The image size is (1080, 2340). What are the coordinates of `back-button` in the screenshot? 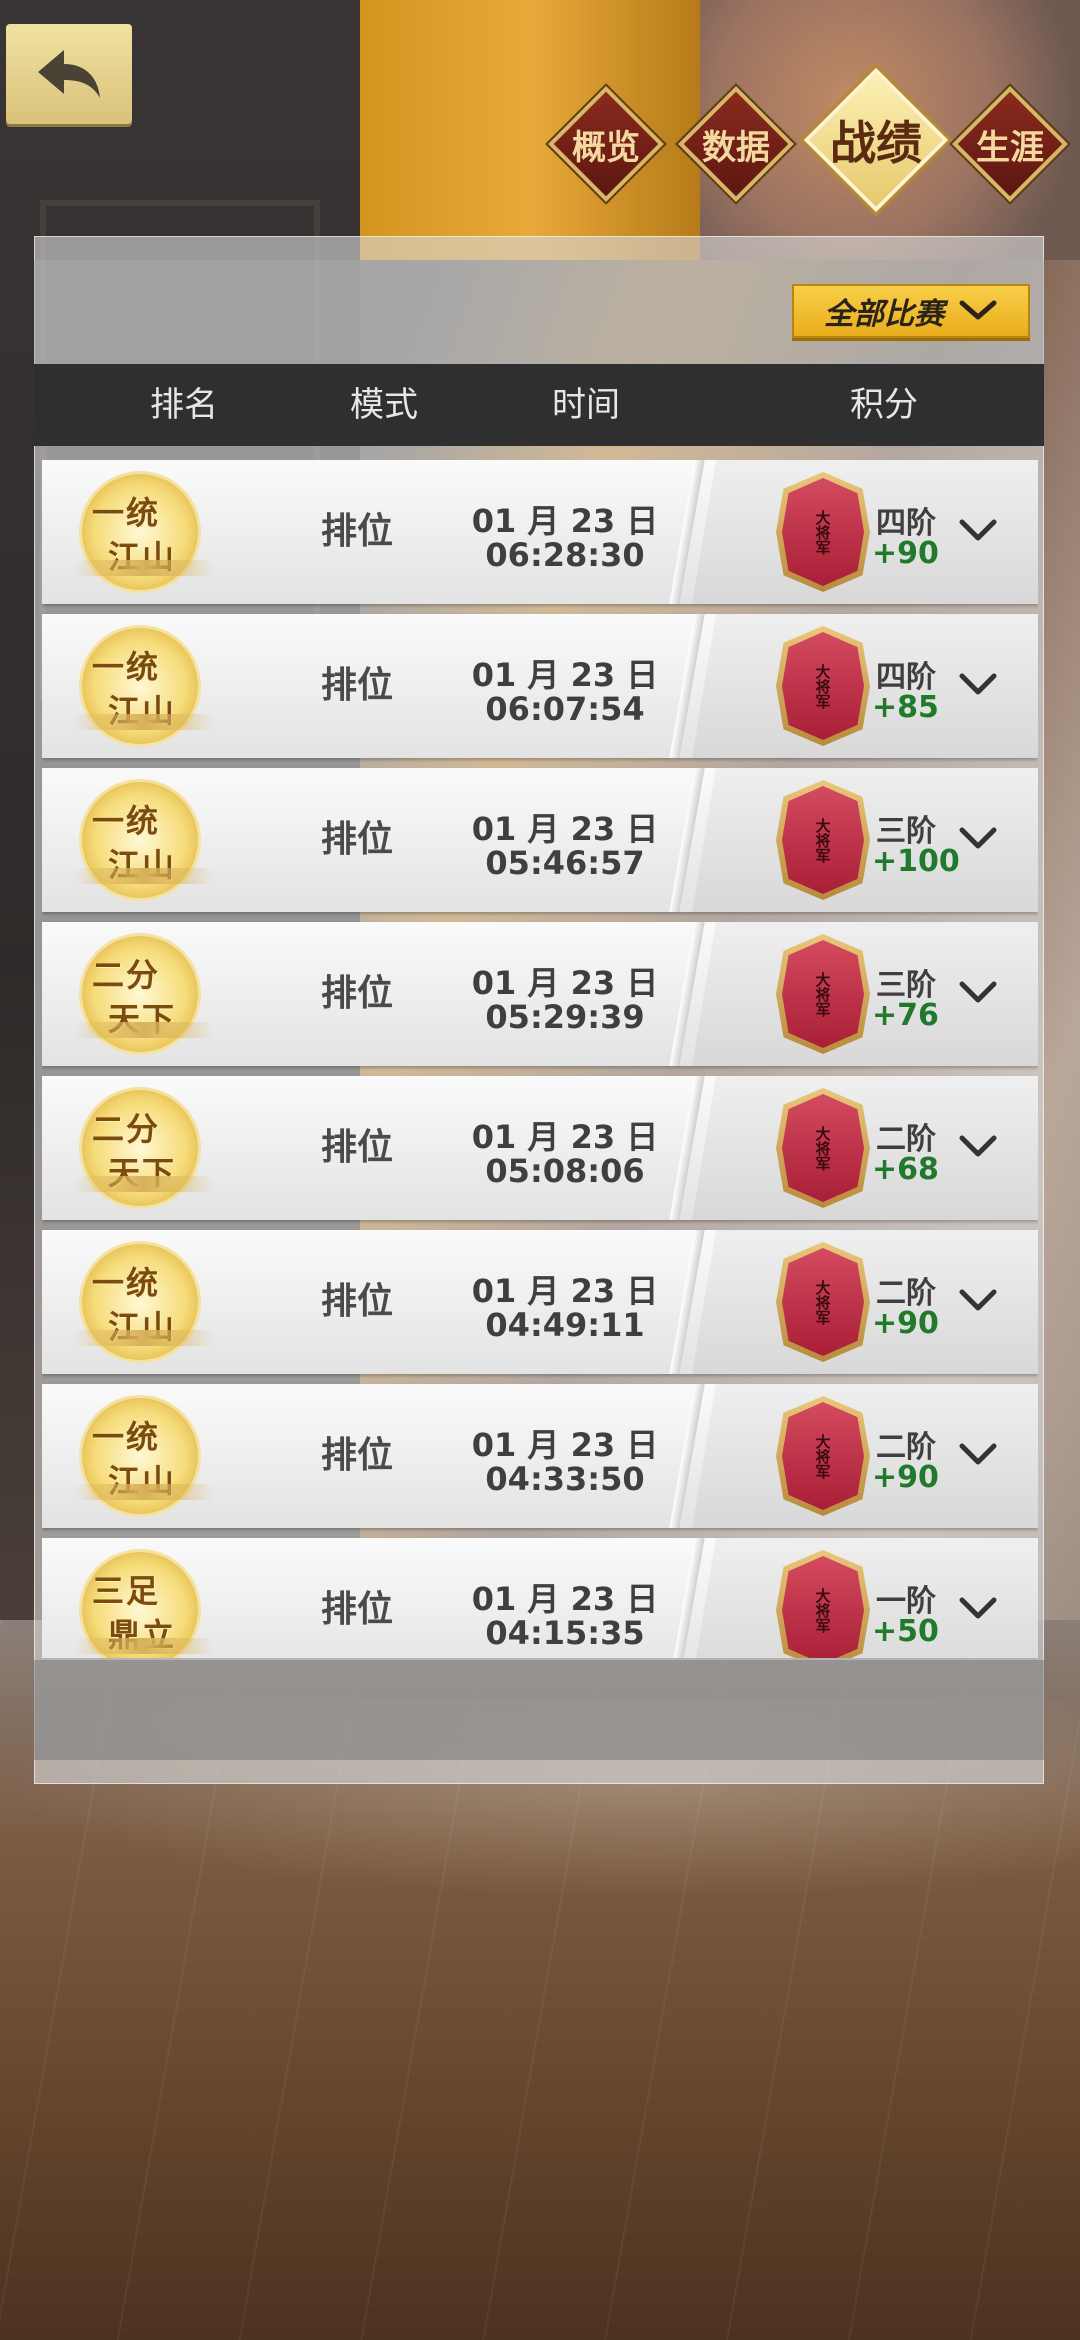 It's located at (69, 74).